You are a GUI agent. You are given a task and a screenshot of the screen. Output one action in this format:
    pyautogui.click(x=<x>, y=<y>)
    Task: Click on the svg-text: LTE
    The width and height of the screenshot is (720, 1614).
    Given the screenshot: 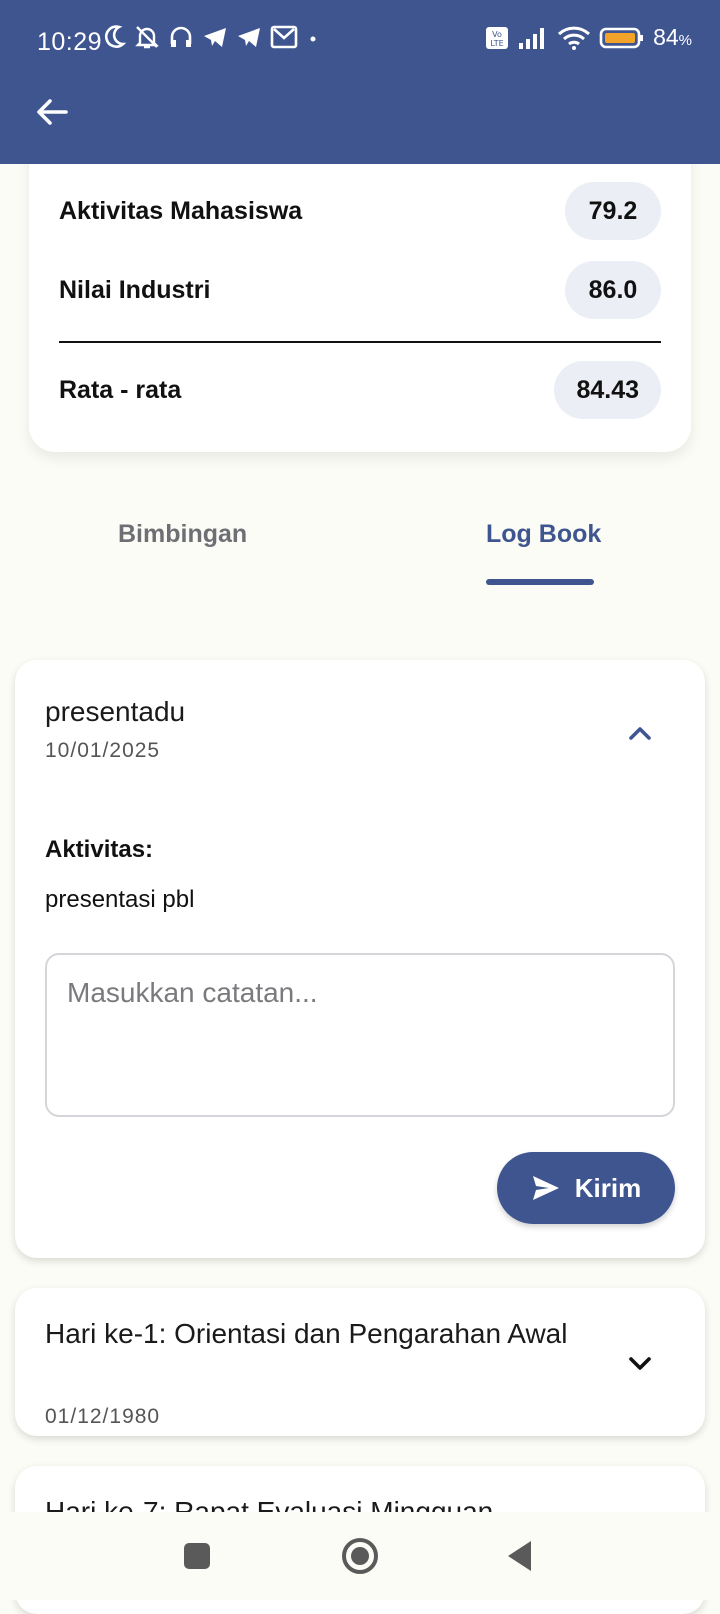 What is the action you would take?
    pyautogui.click(x=496, y=43)
    